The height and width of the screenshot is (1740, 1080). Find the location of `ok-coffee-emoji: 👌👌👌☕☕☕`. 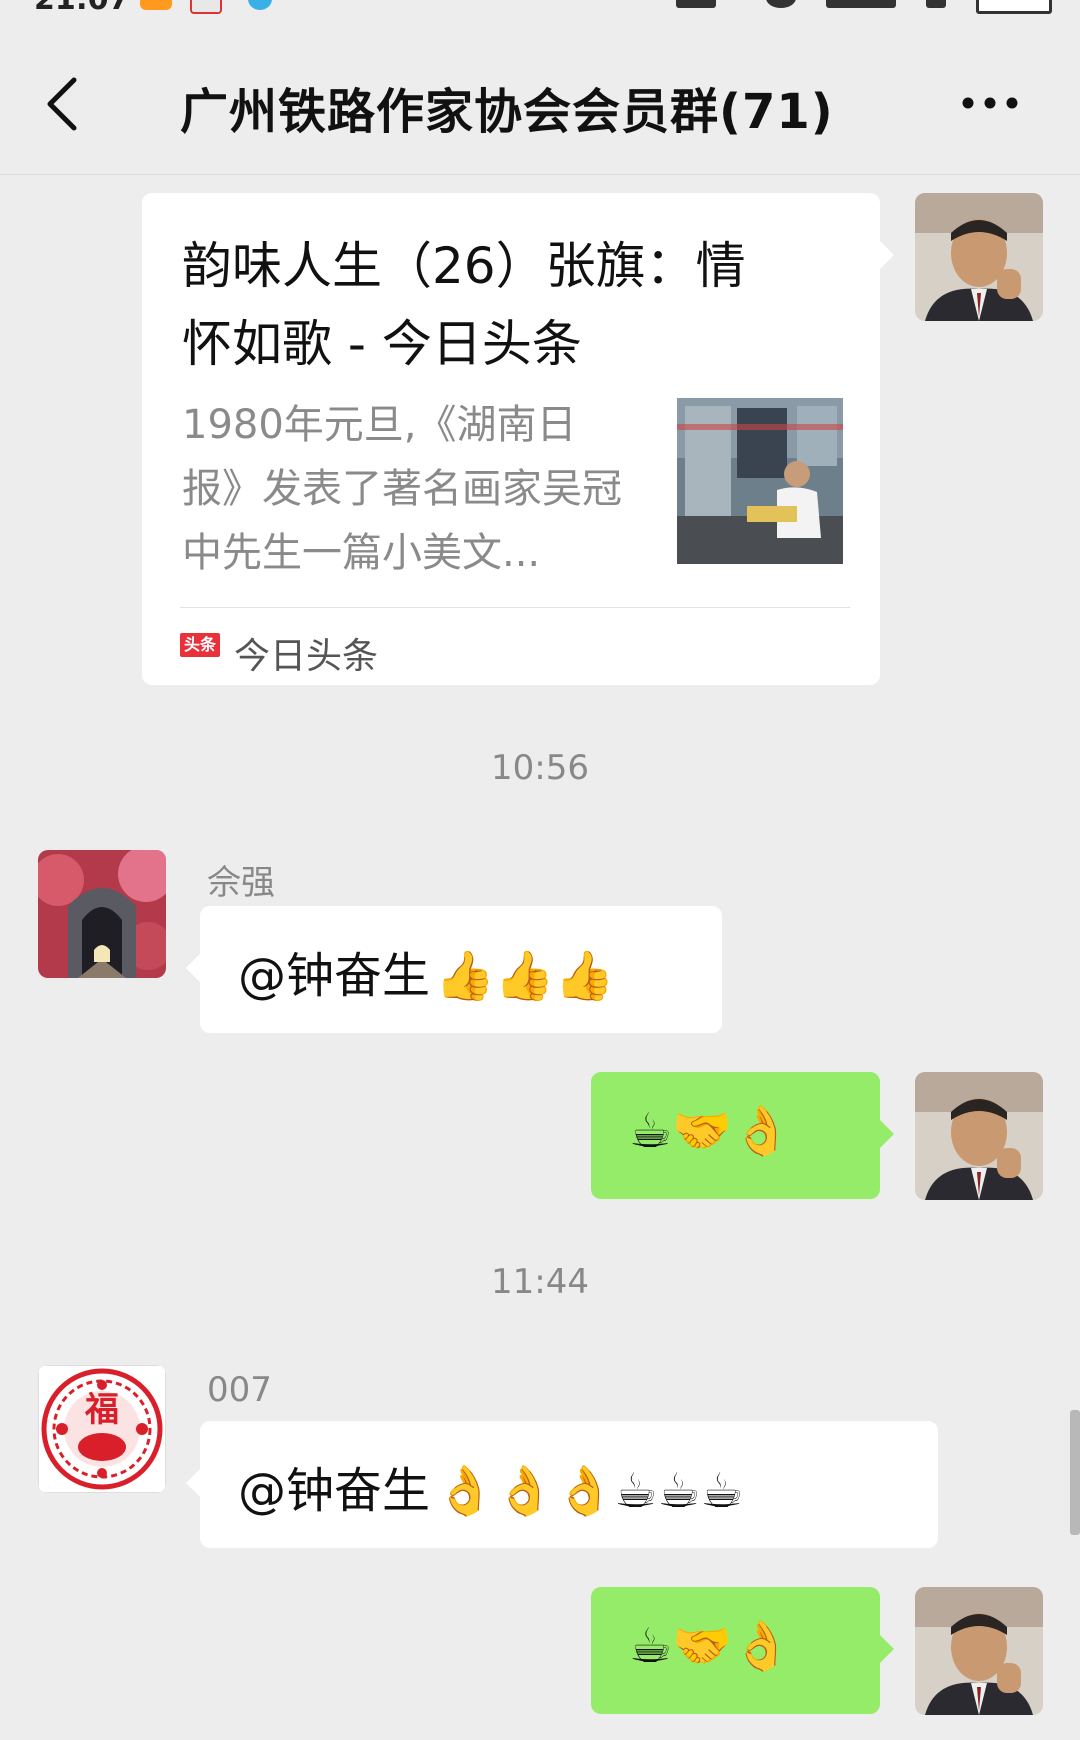

ok-coffee-emoji: 👌👌👌☕☕☕ is located at coordinates (589, 1491).